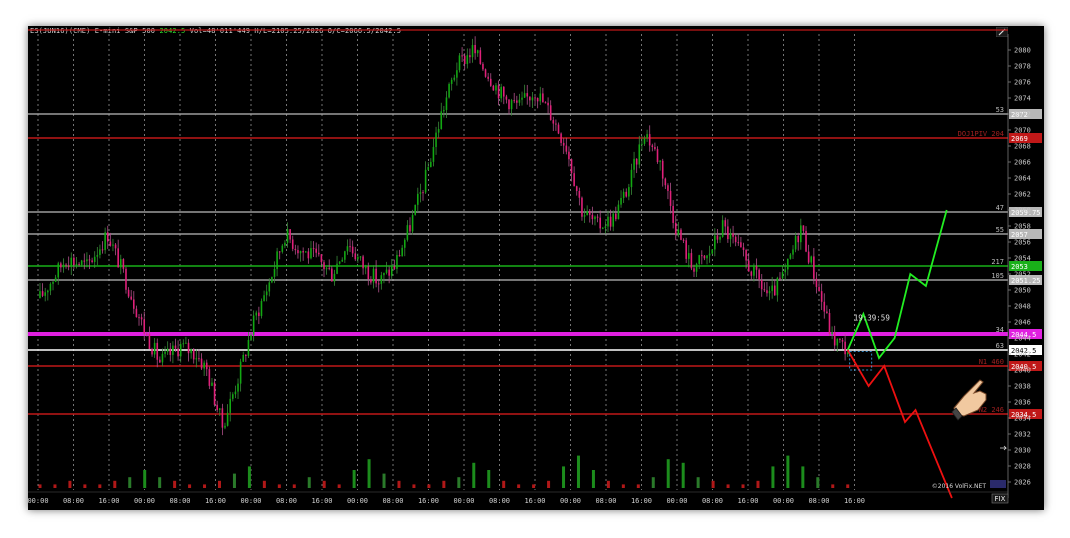 This screenshot has width=1070, height=538. Describe the element at coordinates (1022, 195) in the screenshot. I see `y-tick-label: 2062` at that location.